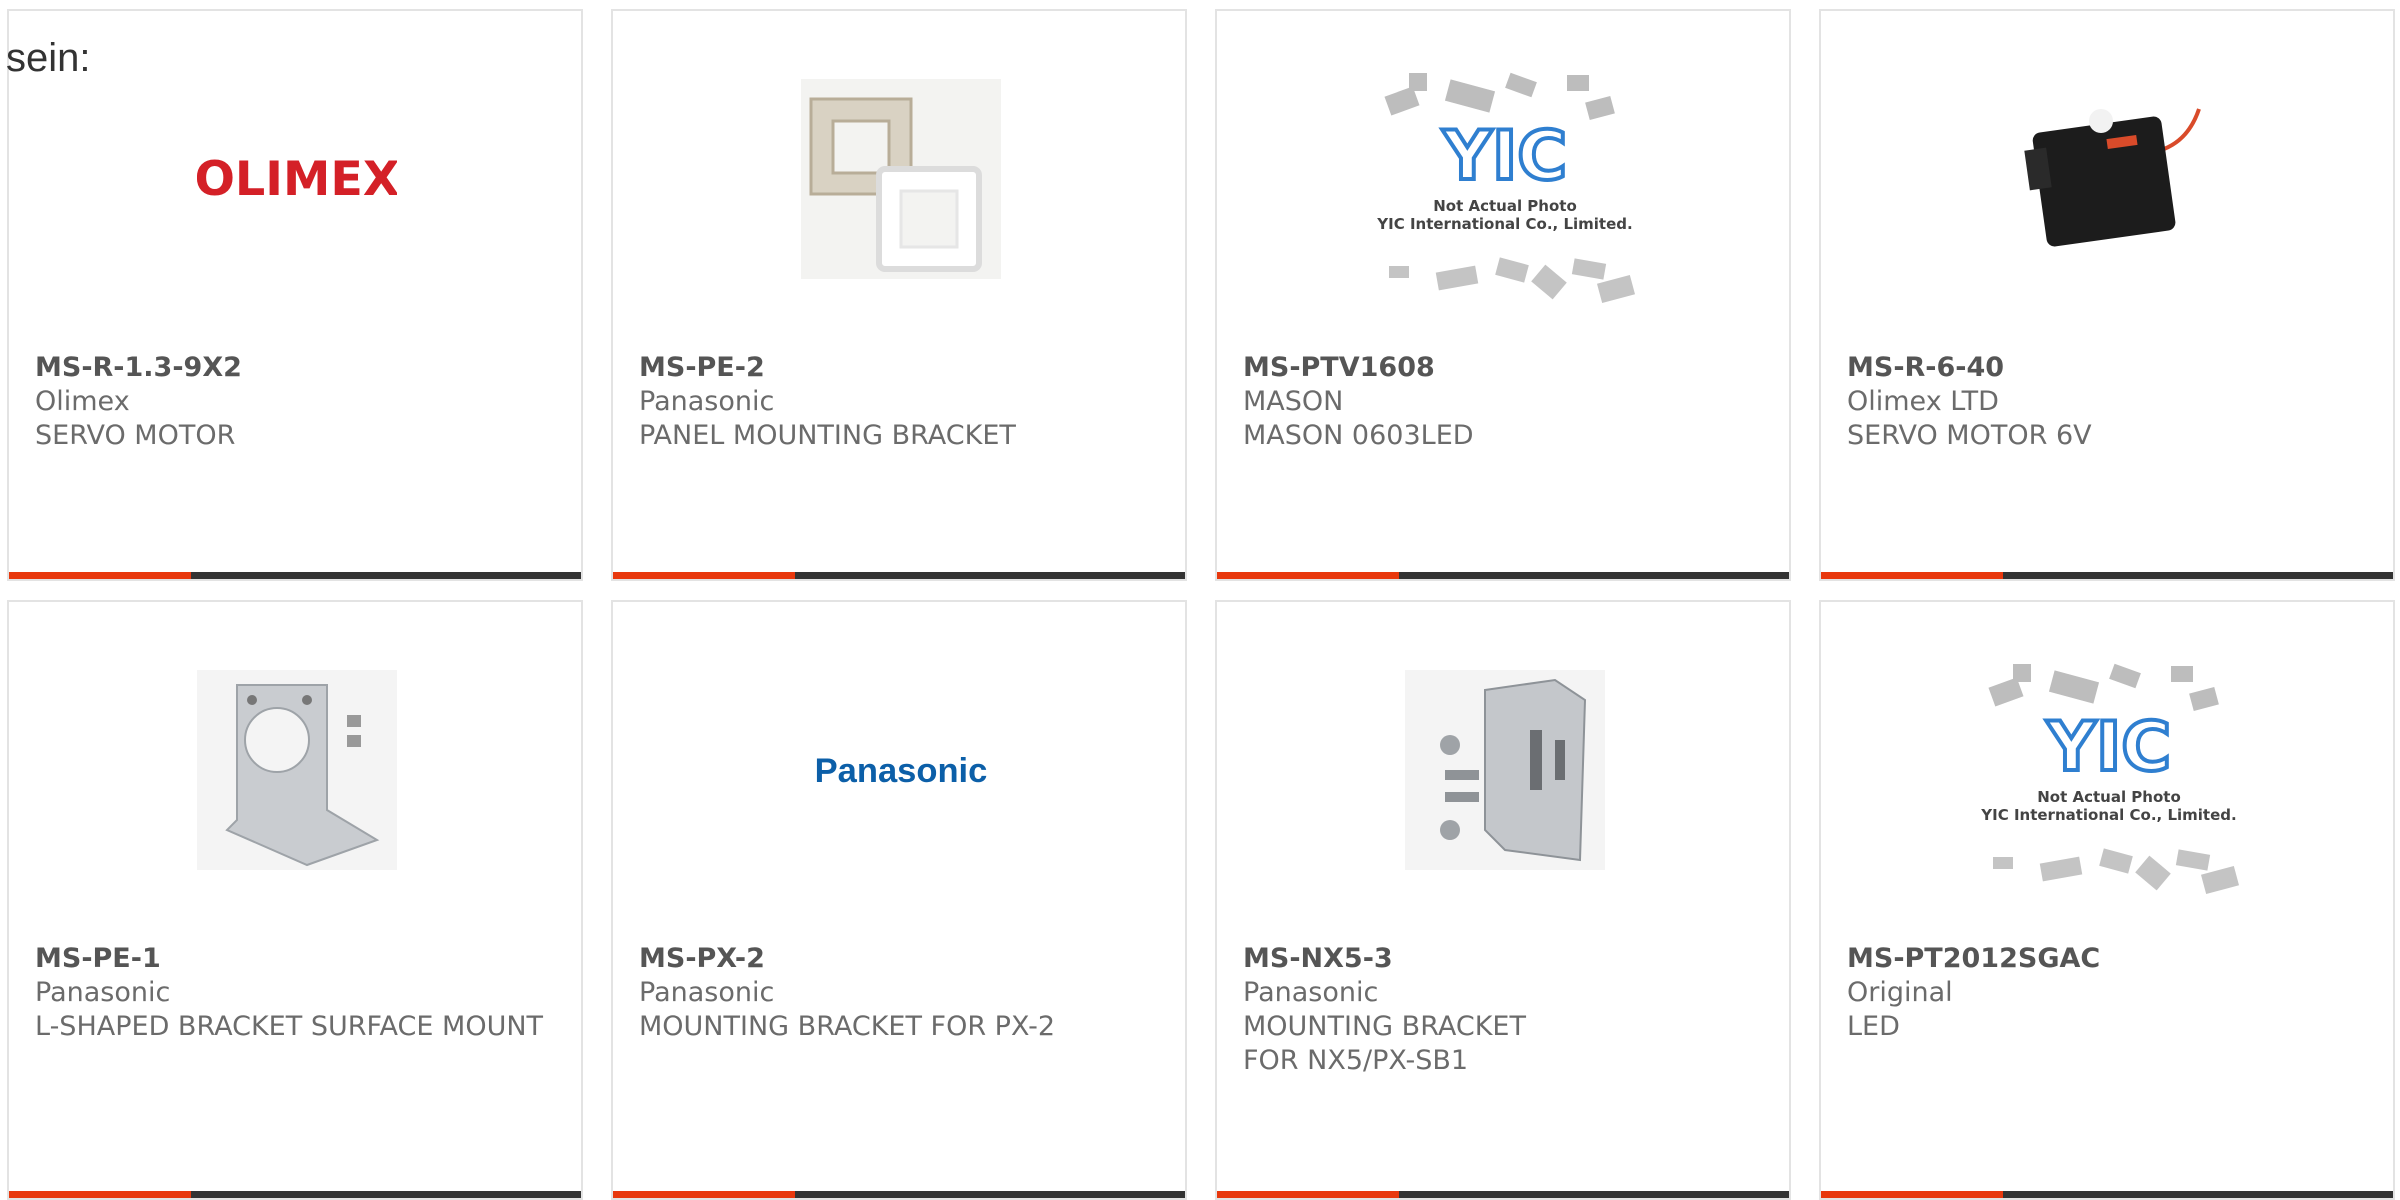 The height and width of the screenshot is (1200, 2400). What do you see at coordinates (1503, 959) in the screenshot?
I see `part-number: MS-NX5-3` at bounding box center [1503, 959].